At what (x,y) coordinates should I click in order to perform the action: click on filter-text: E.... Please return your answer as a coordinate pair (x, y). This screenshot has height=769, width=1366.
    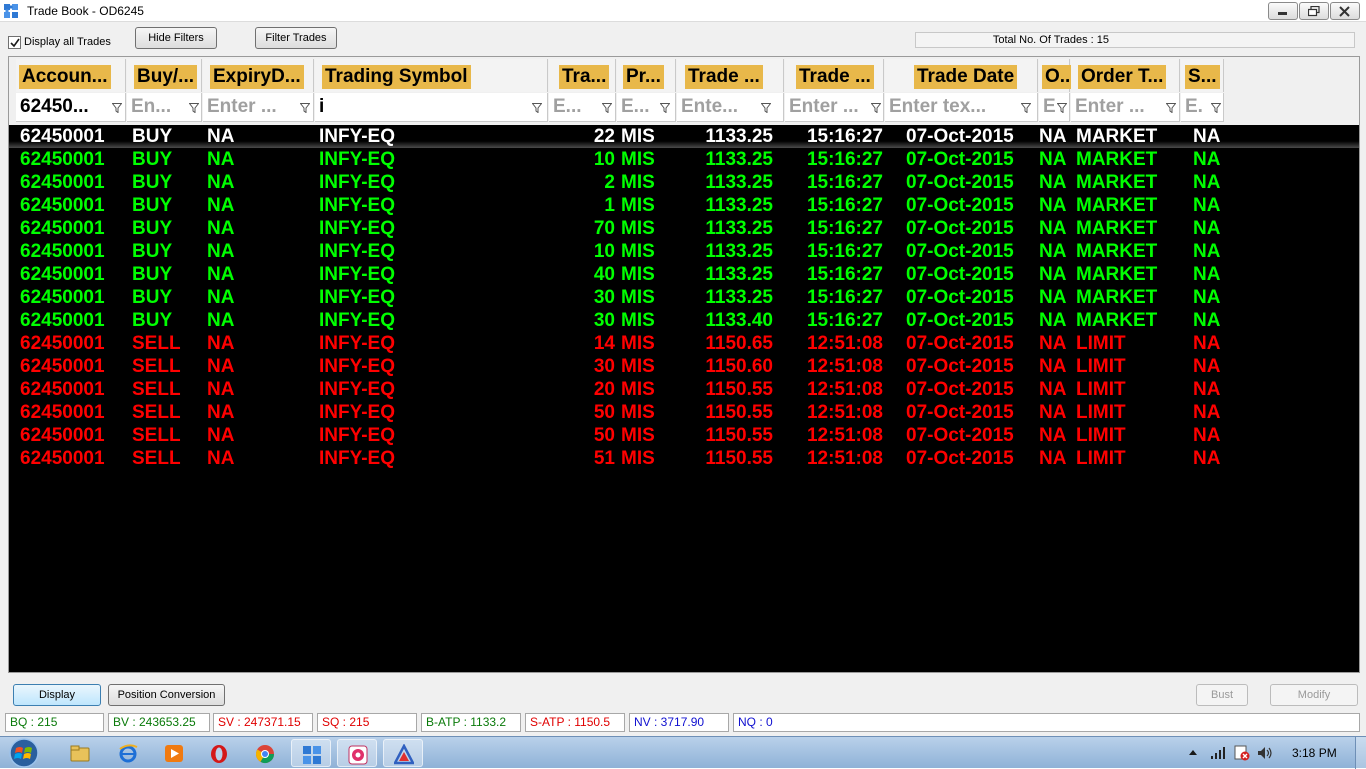
    Looking at the image, I should click on (635, 106).